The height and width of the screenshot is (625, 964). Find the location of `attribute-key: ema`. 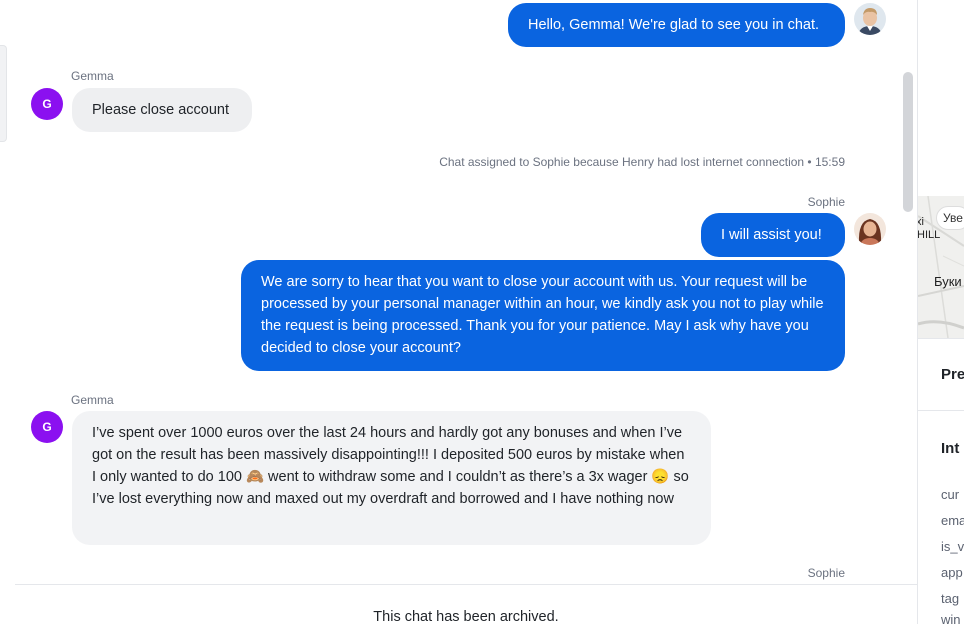

attribute-key: ema is located at coordinates (952, 520).